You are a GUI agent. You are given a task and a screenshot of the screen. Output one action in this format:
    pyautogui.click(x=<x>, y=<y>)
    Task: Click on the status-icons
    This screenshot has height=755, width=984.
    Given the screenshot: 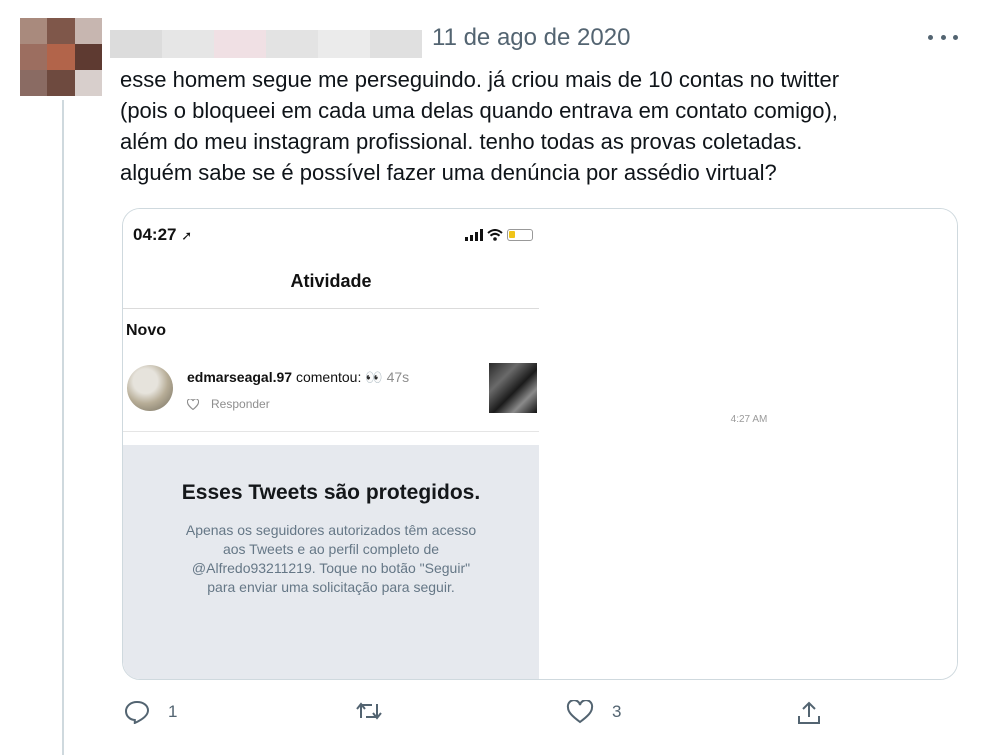 What is the action you would take?
    pyautogui.click(x=499, y=235)
    